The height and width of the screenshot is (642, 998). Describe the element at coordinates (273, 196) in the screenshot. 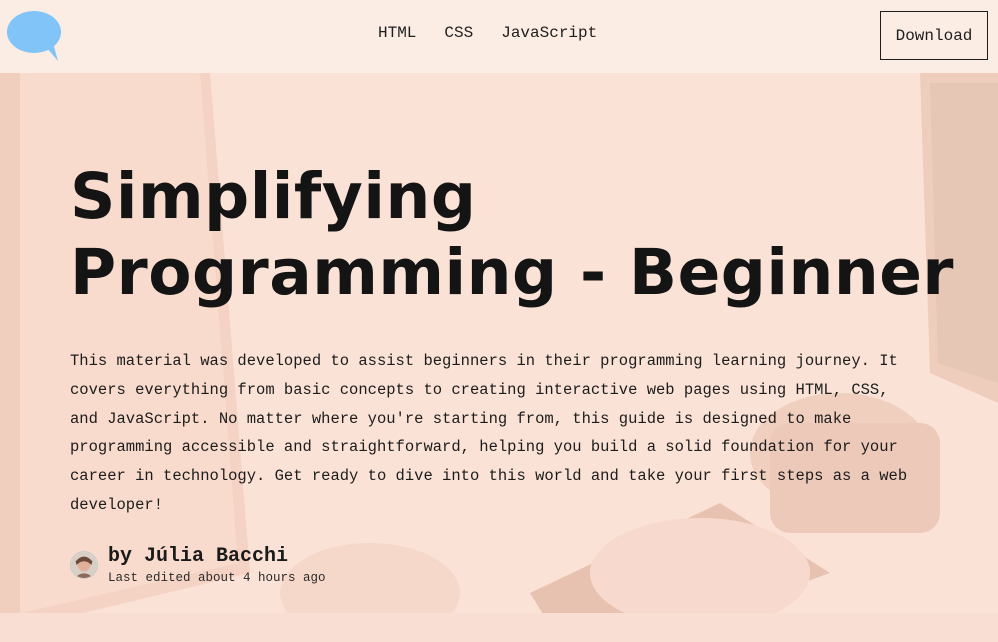

I see `page-title-line-1: Simplifying` at that location.